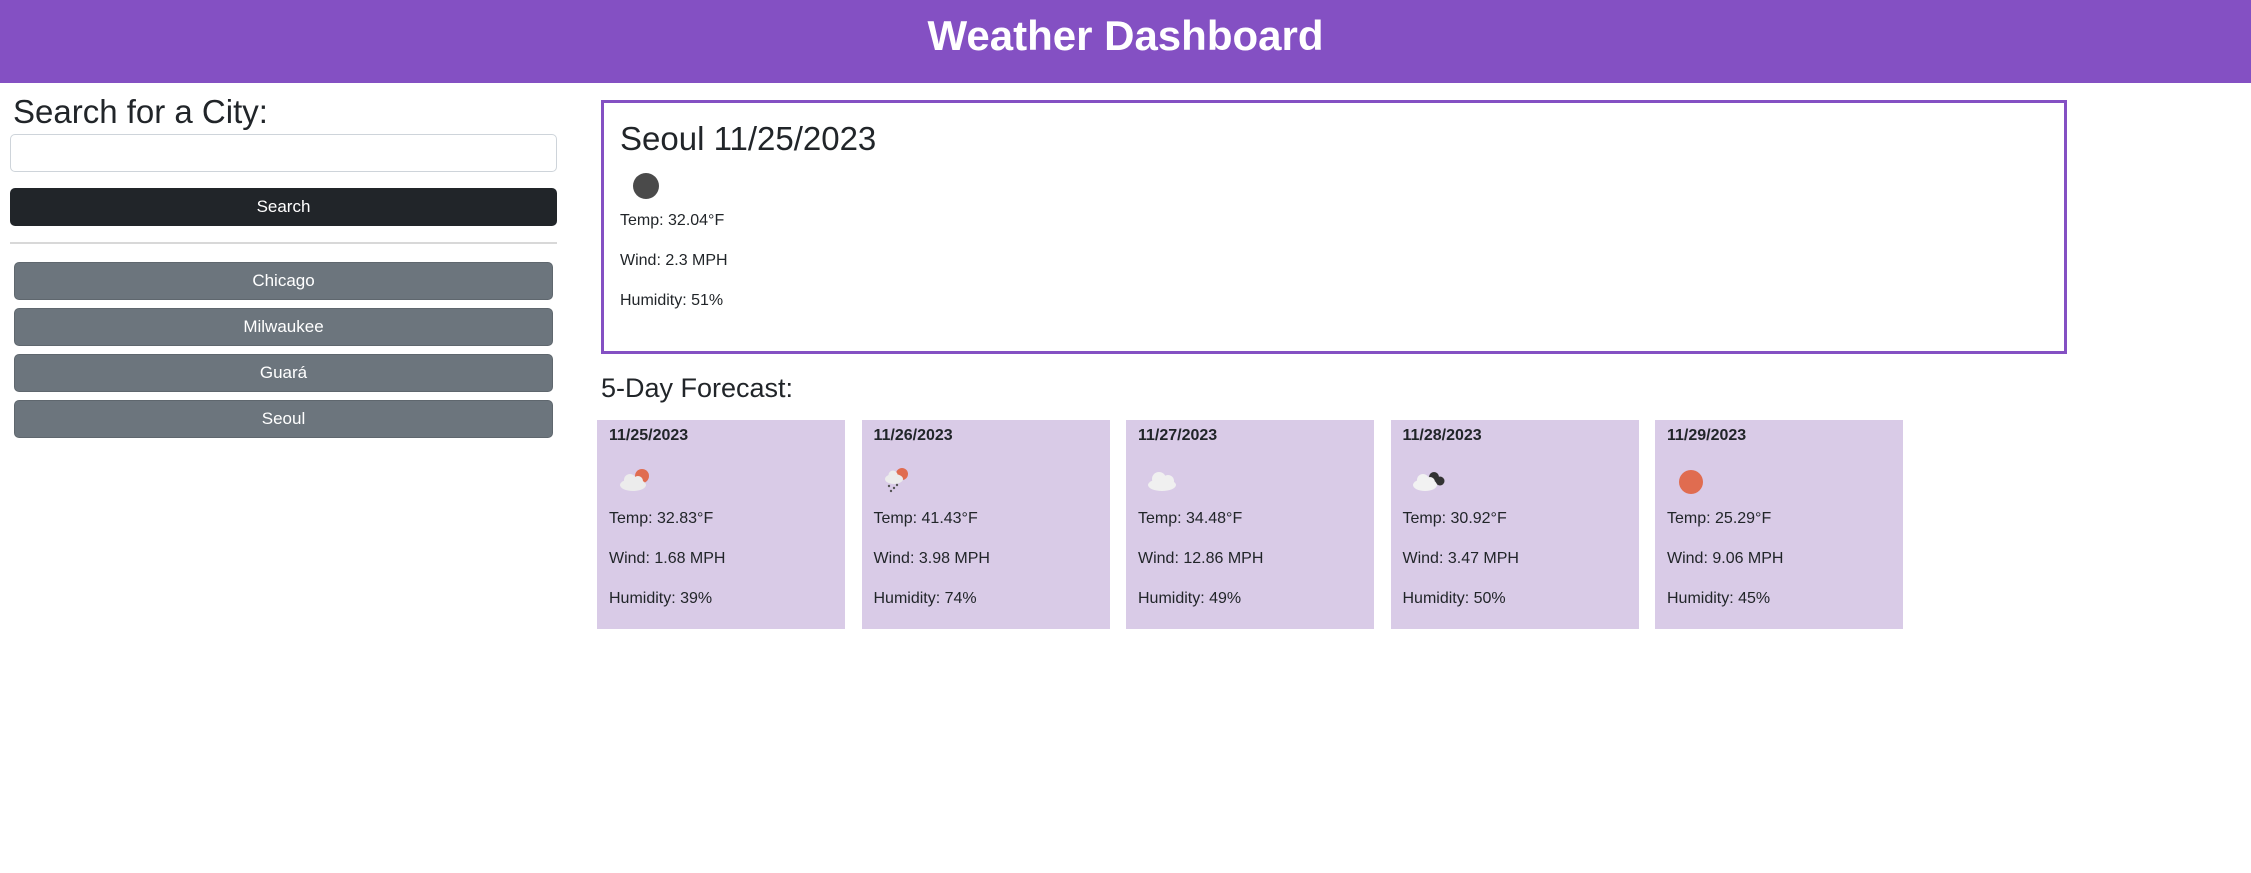 This screenshot has height=873, width=2251. What do you see at coordinates (1442, 435) in the screenshot?
I see `forecast-date: 11/28/2023` at bounding box center [1442, 435].